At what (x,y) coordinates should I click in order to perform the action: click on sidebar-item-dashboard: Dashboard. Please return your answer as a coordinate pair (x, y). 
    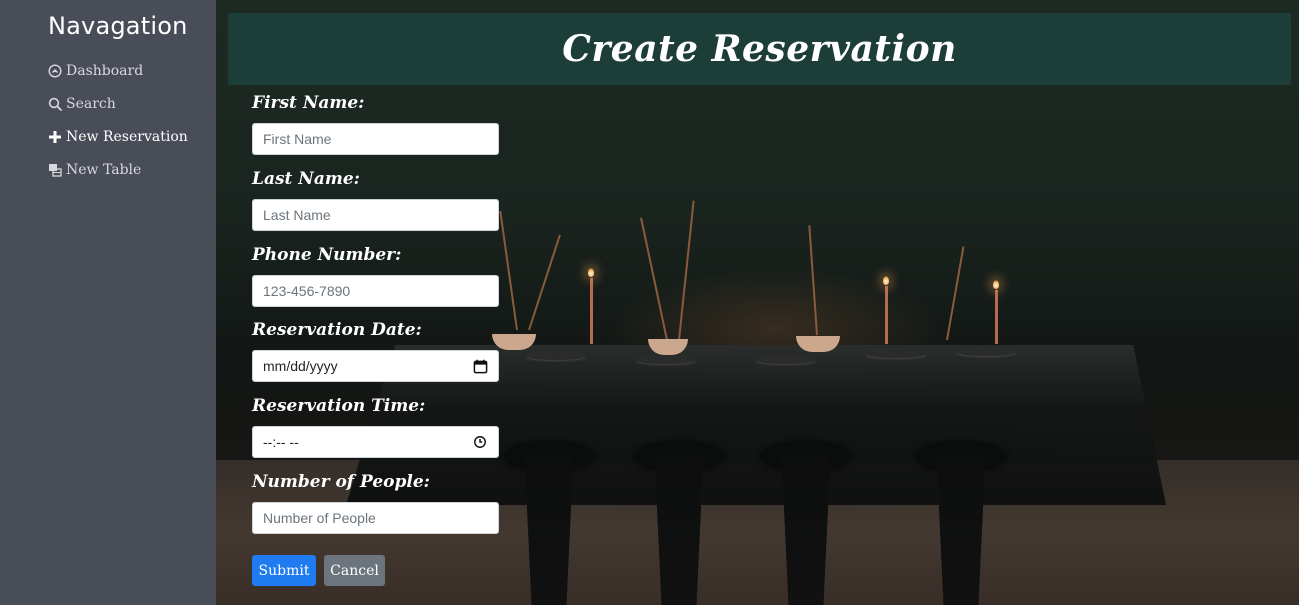
    Looking at the image, I should click on (95, 71).